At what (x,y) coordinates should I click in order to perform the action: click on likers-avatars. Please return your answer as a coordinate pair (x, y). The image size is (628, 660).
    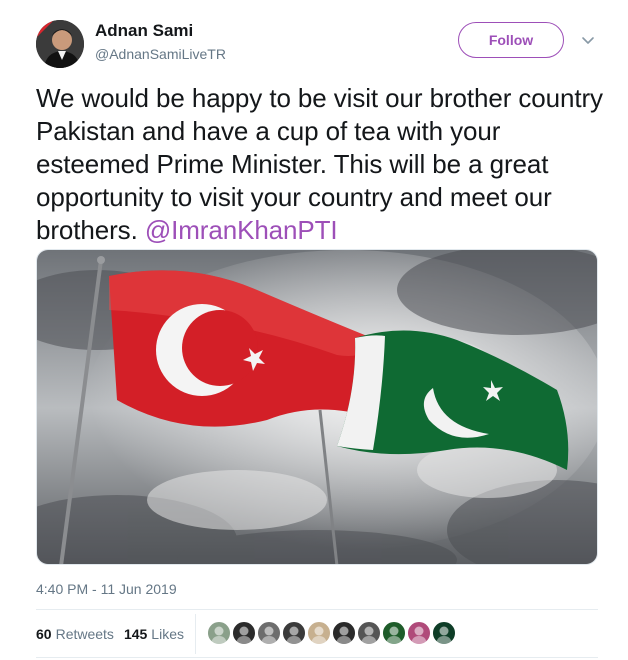
    Looking at the image, I should click on (331, 633).